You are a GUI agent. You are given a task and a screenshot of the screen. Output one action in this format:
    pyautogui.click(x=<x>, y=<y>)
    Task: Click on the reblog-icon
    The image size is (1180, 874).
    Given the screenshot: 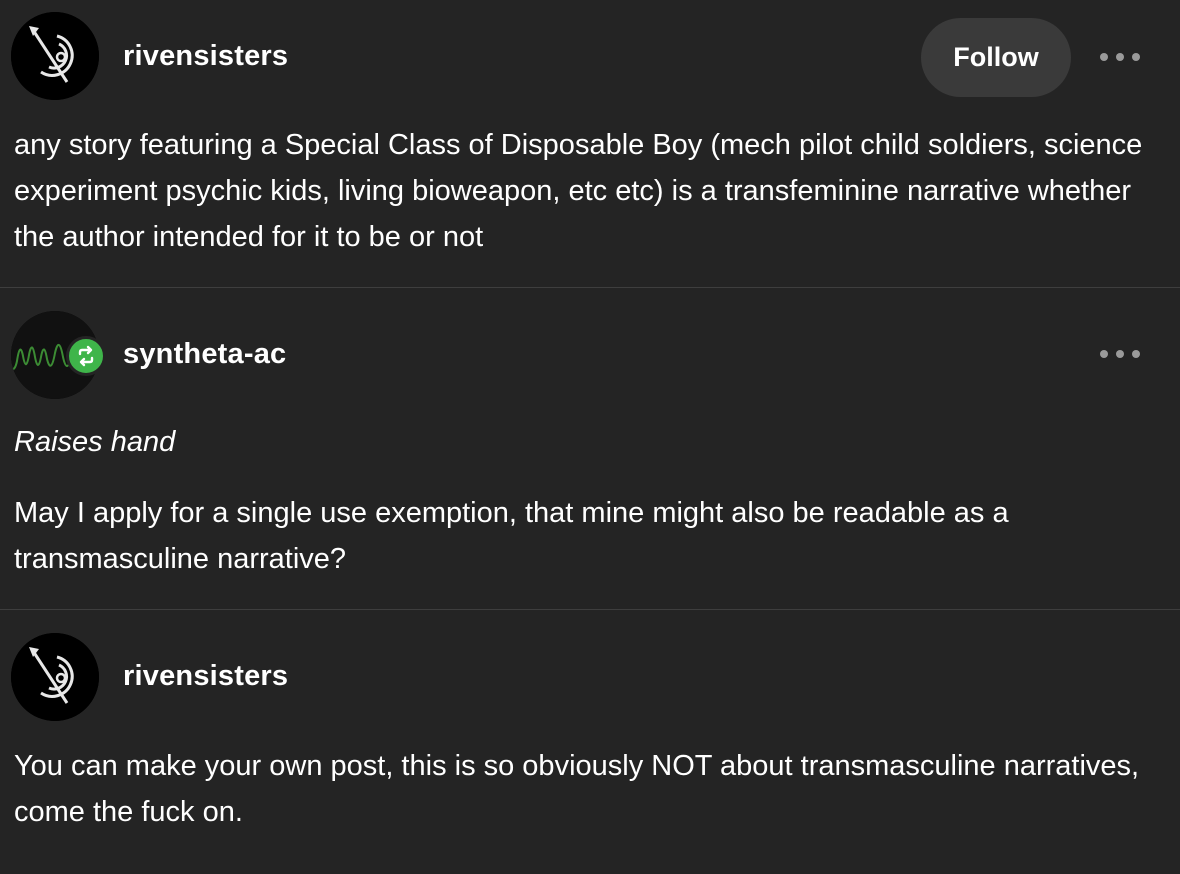 What is the action you would take?
    pyautogui.click(x=86, y=356)
    